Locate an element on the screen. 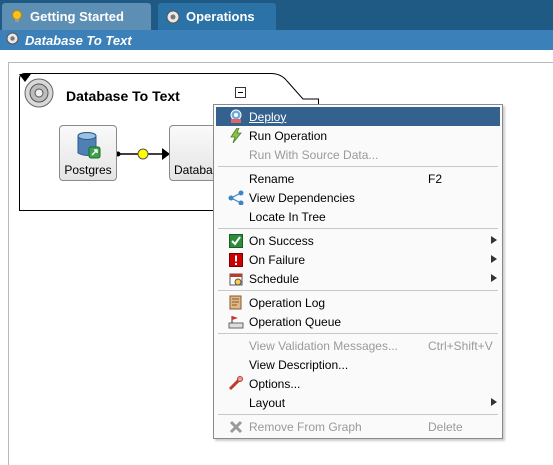 The height and width of the screenshot is (465, 553). tab-operations: Operations is located at coordinates (217, 16).